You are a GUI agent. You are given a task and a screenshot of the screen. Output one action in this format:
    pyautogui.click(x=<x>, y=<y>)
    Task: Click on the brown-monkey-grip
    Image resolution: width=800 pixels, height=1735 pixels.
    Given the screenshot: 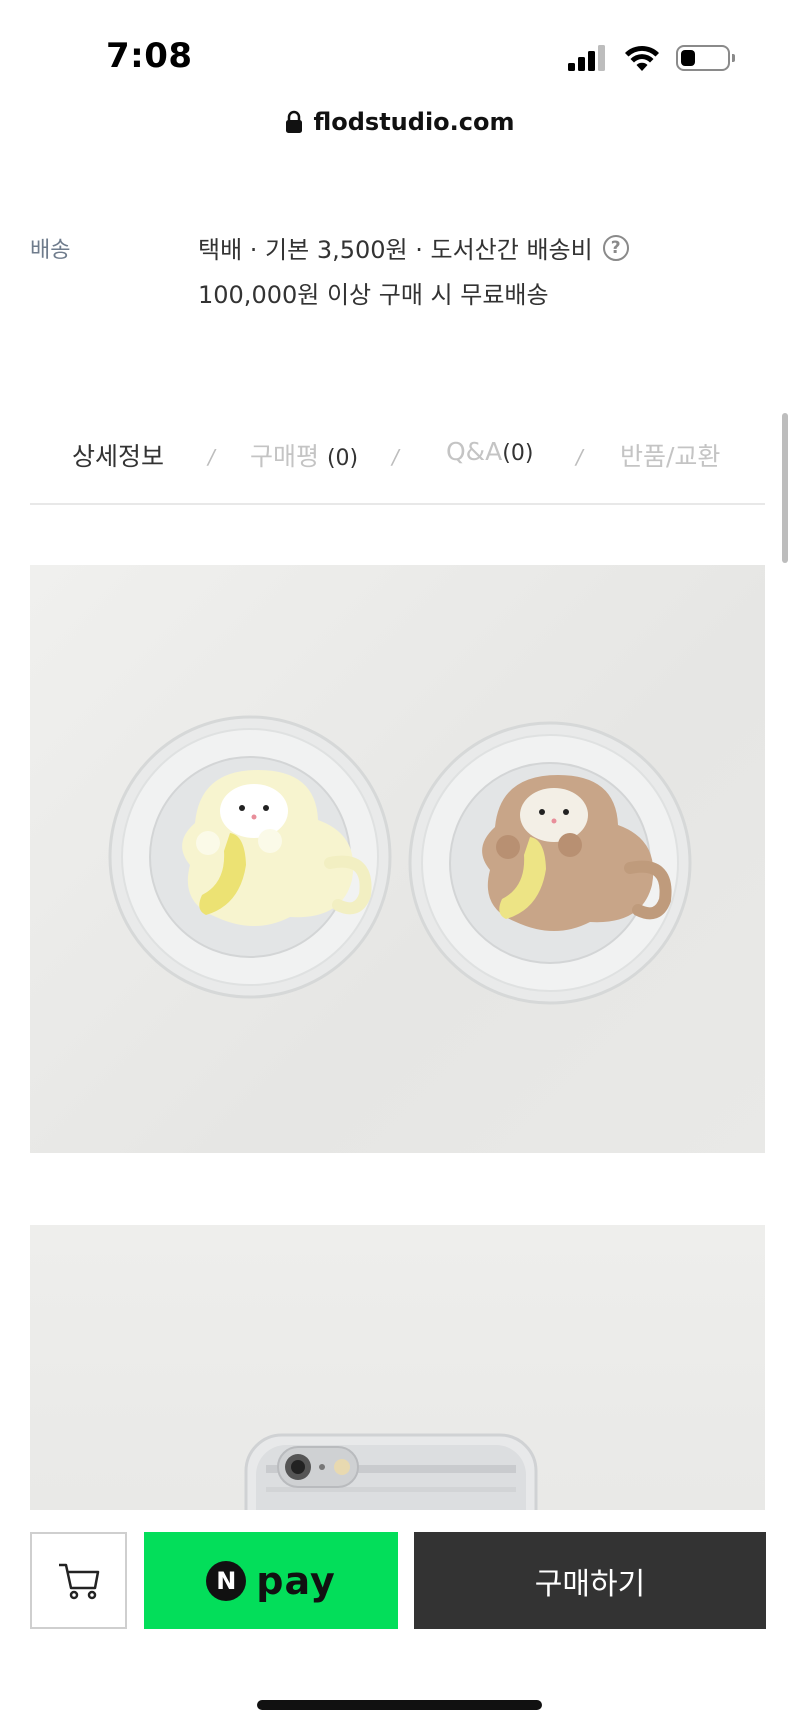 What is the action you would take?
    pyautogui.click(x=550, y=863)
    